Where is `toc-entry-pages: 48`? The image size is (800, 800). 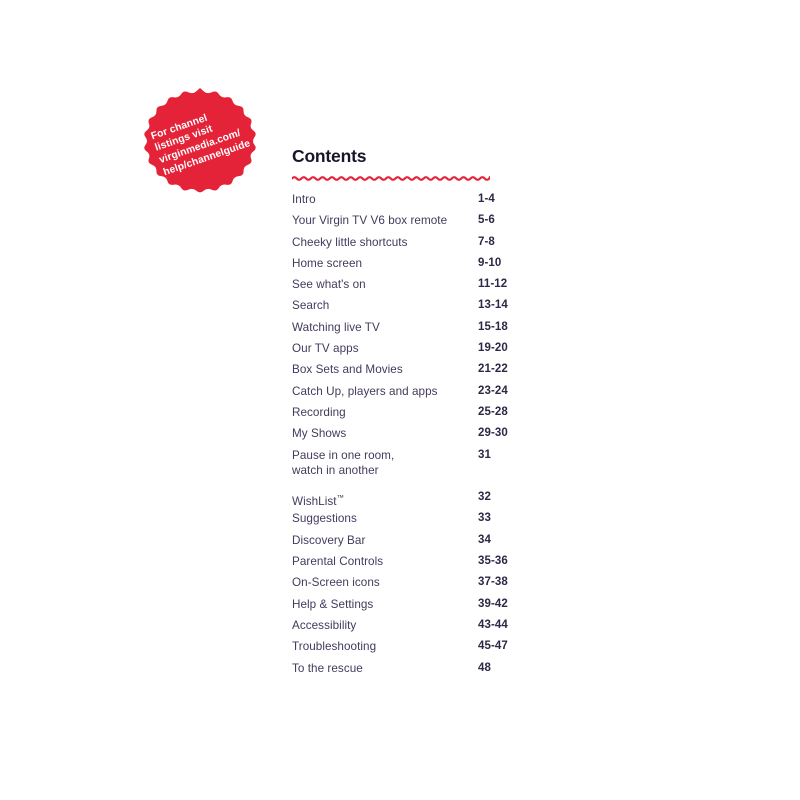 toc-entry-pages: 48 is located at coordinates (484, 667).